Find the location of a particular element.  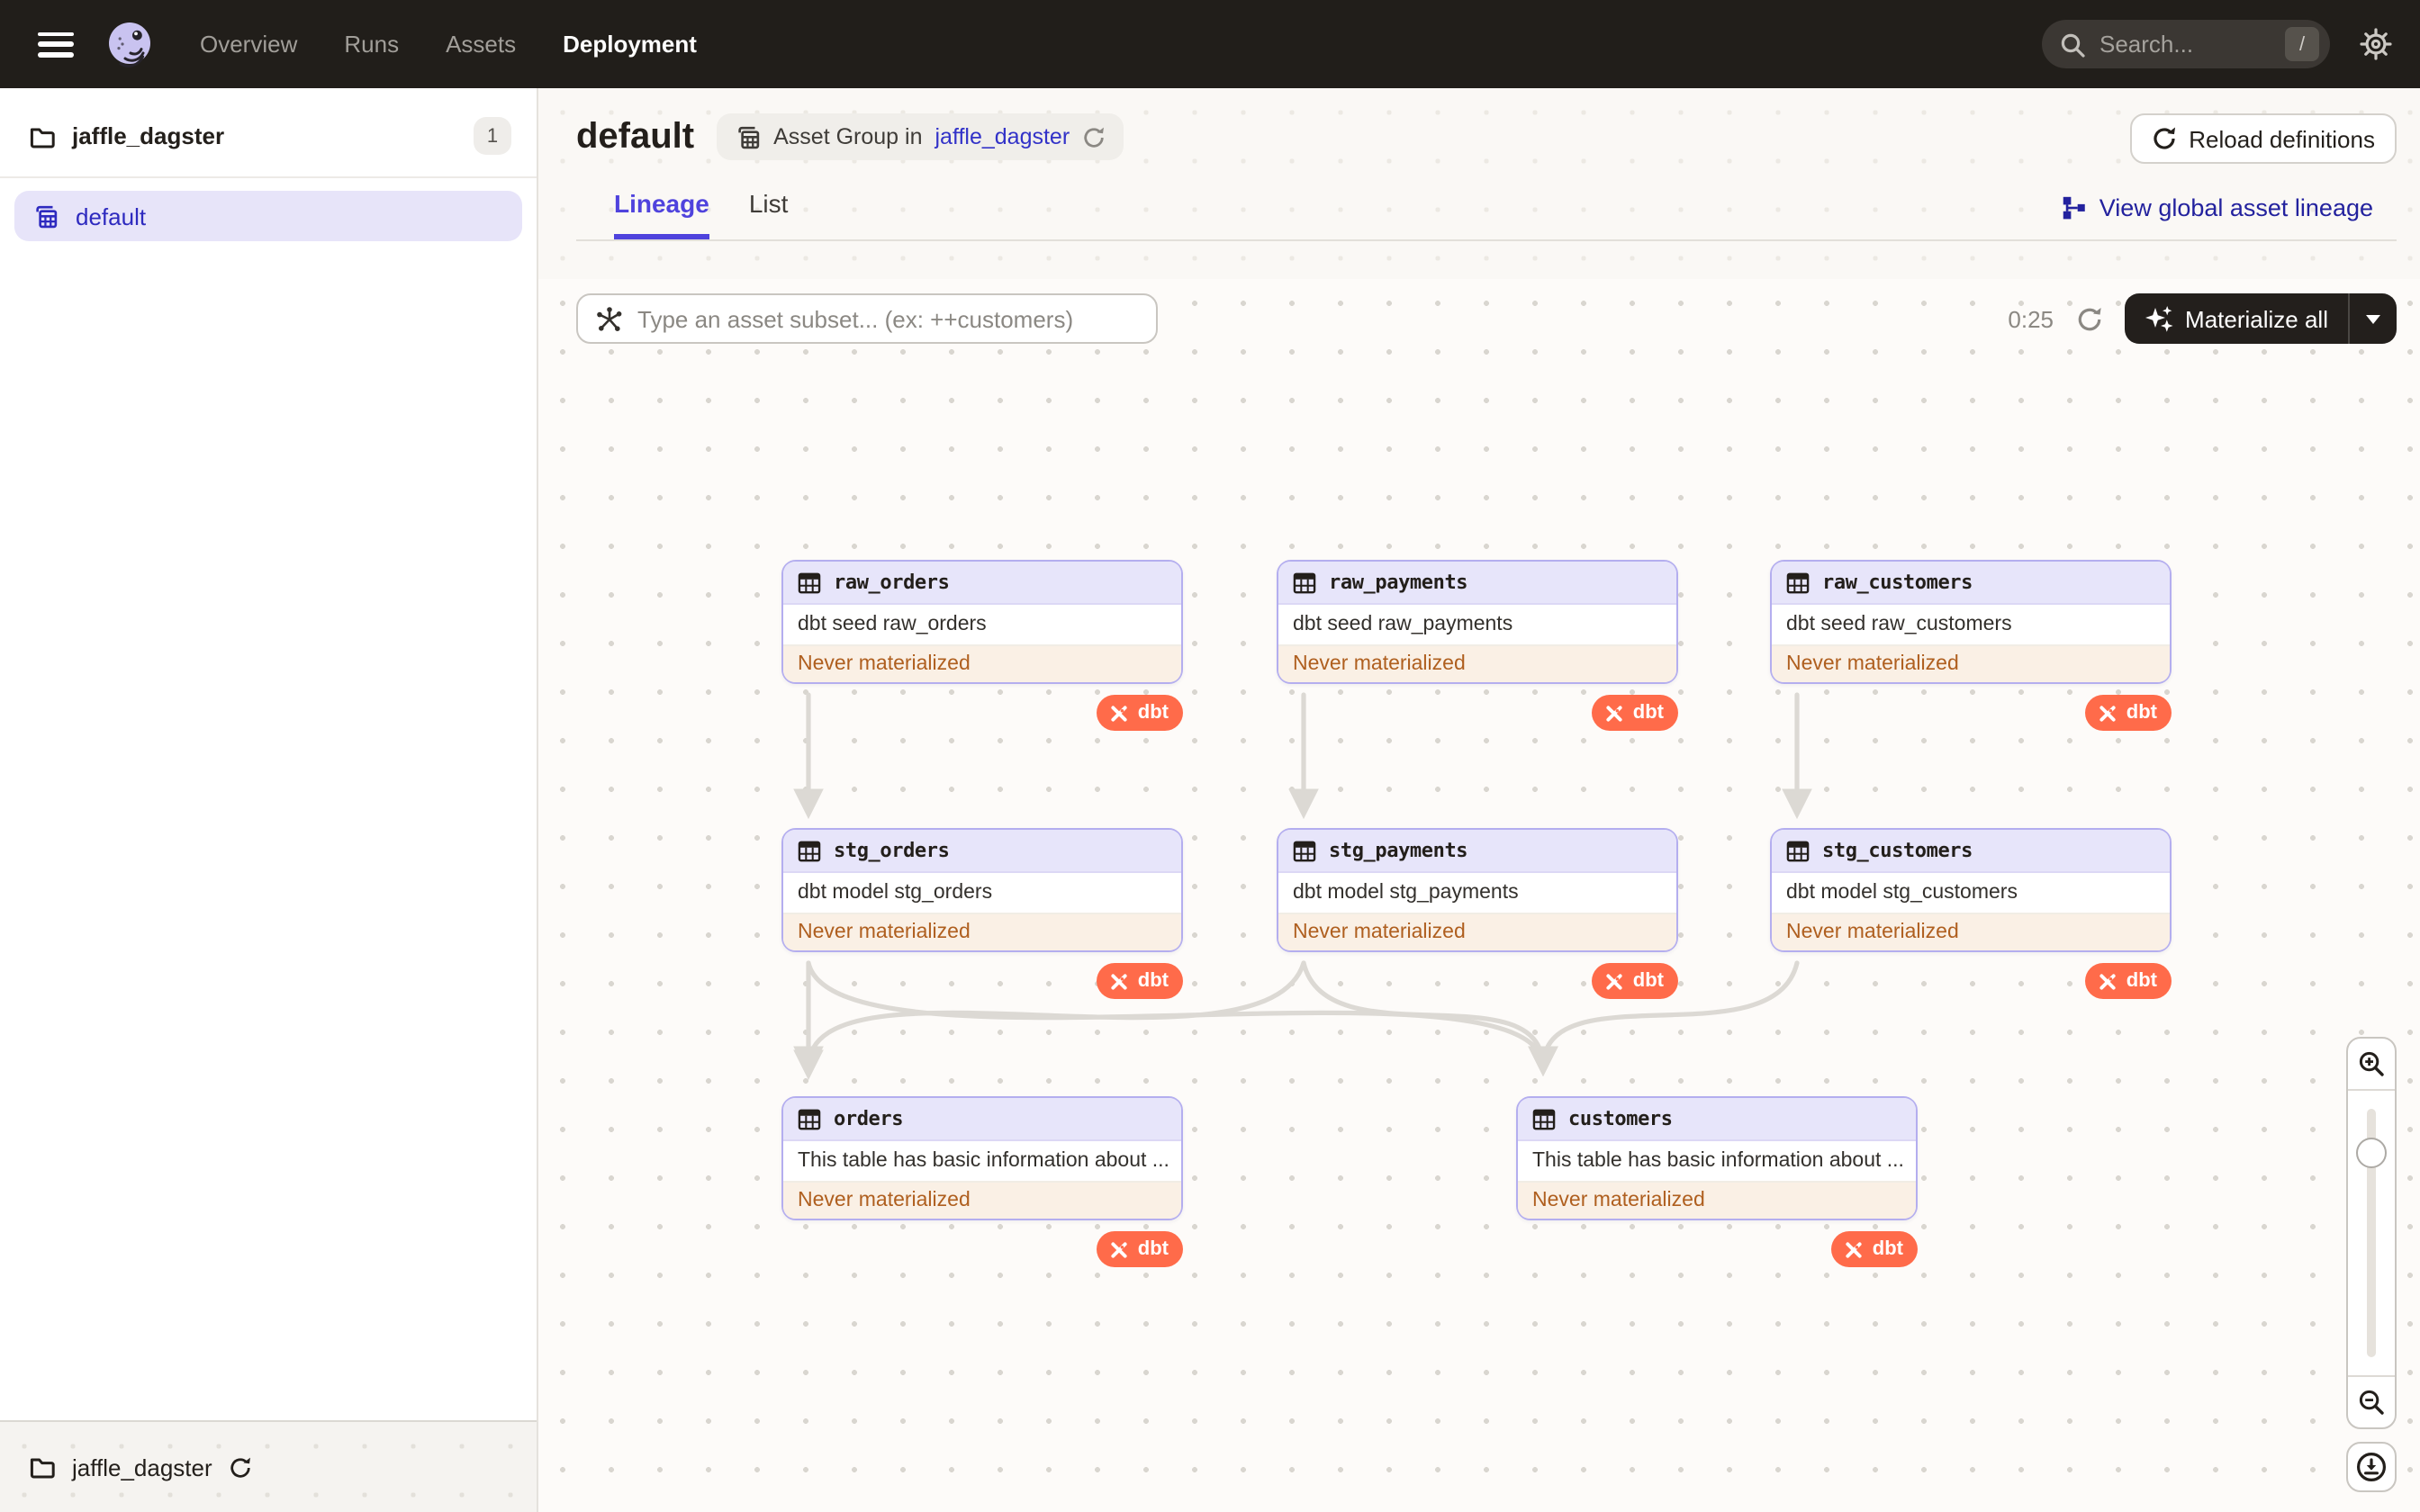

sidebar-item-default-group: default is located at coordinates (268, 216).